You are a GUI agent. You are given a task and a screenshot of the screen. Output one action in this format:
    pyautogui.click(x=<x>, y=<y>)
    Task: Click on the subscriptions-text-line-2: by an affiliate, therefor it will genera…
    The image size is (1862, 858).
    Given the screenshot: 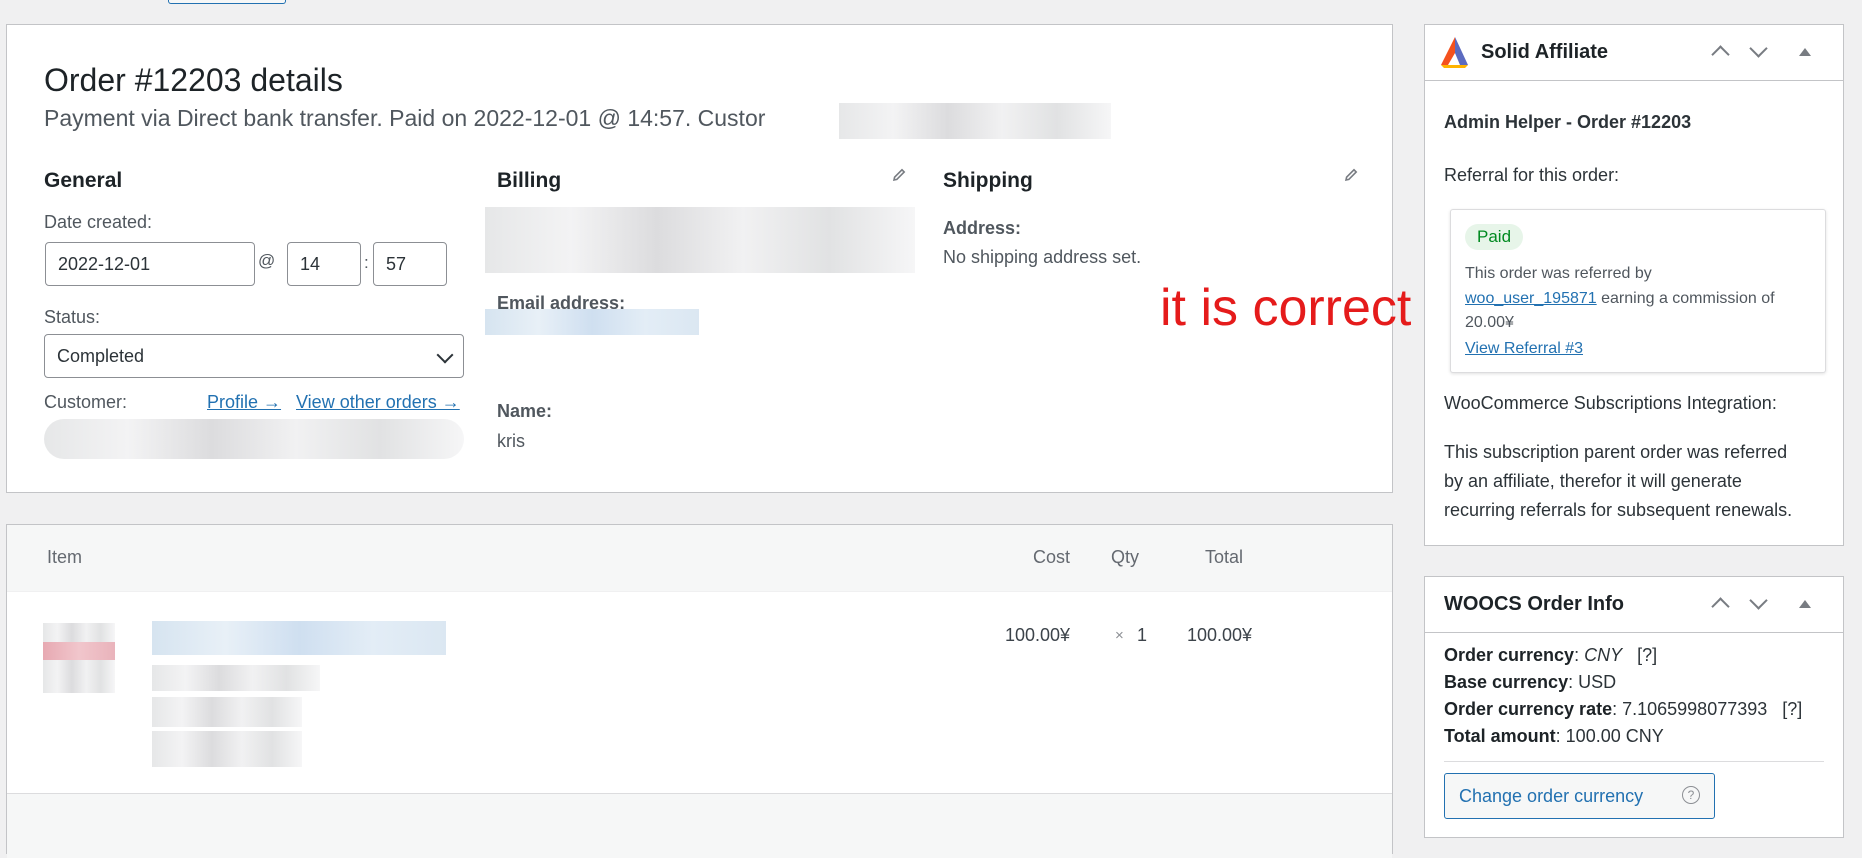 What is the action you would take?
    pyautogui.click(x=1593, y=481)
    